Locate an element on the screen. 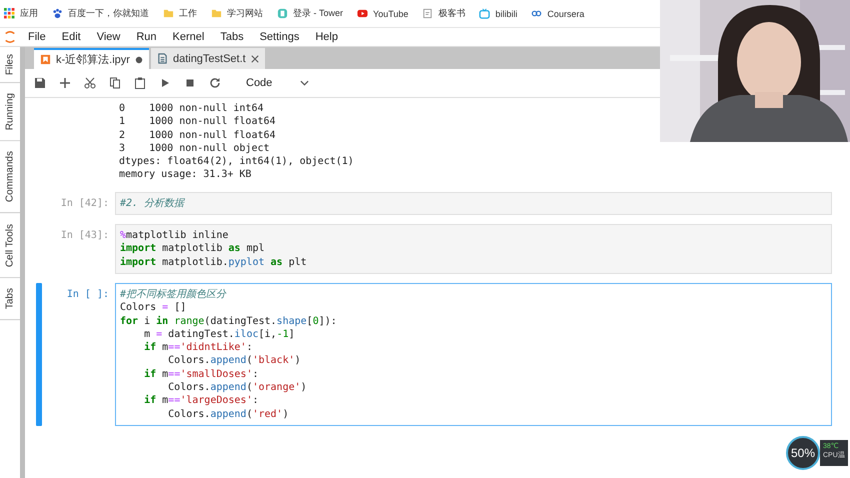 The image size is (850, 478). input-prompt: In [42]: is located at coordinates (85, 203).